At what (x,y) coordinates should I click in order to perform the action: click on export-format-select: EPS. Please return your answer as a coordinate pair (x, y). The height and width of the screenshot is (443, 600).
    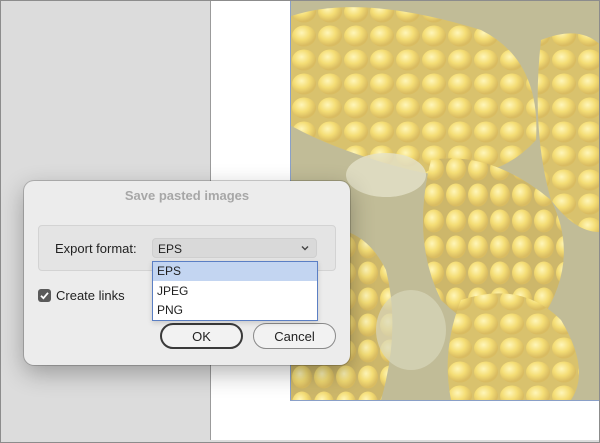
    Looking at the image, I should click on (234, 248).